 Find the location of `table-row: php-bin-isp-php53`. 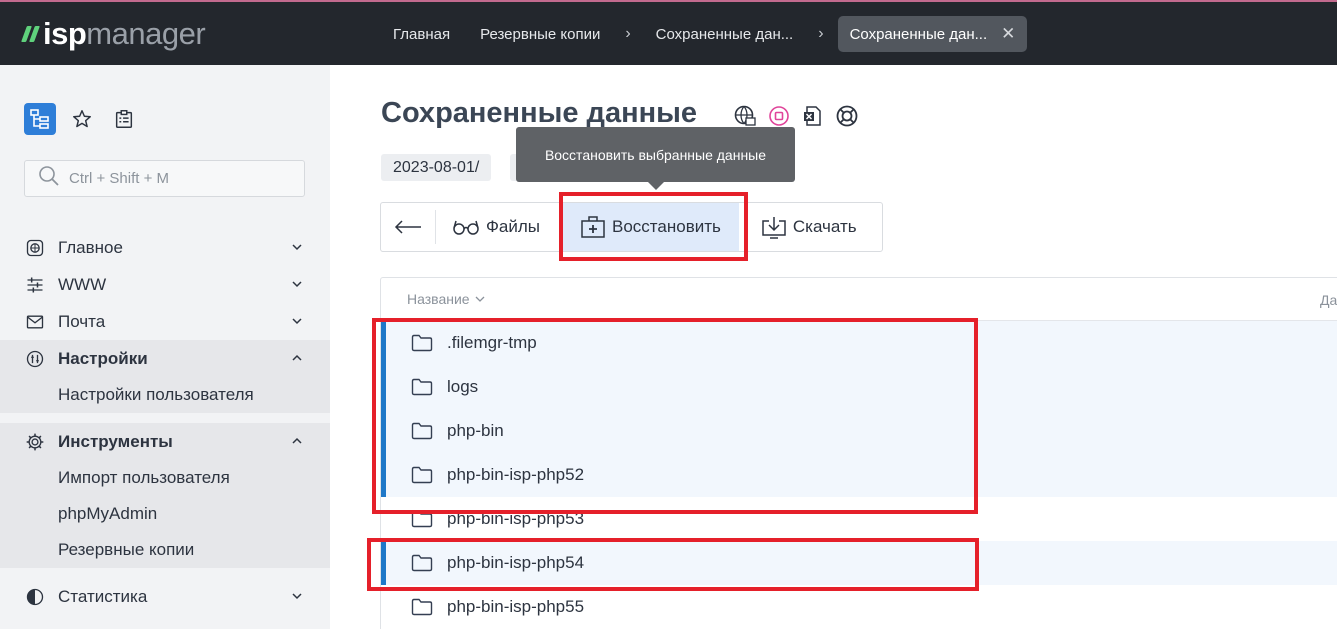

table-row: php-bin-isp-php53 is located at coordinates (859, 519).